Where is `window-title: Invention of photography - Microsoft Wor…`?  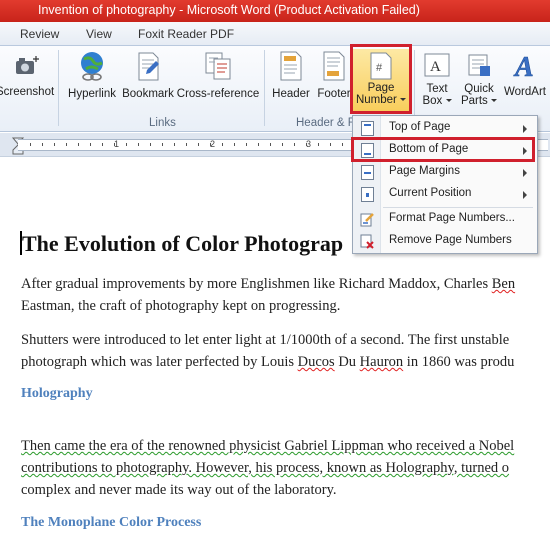 window-title: Invention of photography - Microsoft Wor… is located at coordinates (229, 10).